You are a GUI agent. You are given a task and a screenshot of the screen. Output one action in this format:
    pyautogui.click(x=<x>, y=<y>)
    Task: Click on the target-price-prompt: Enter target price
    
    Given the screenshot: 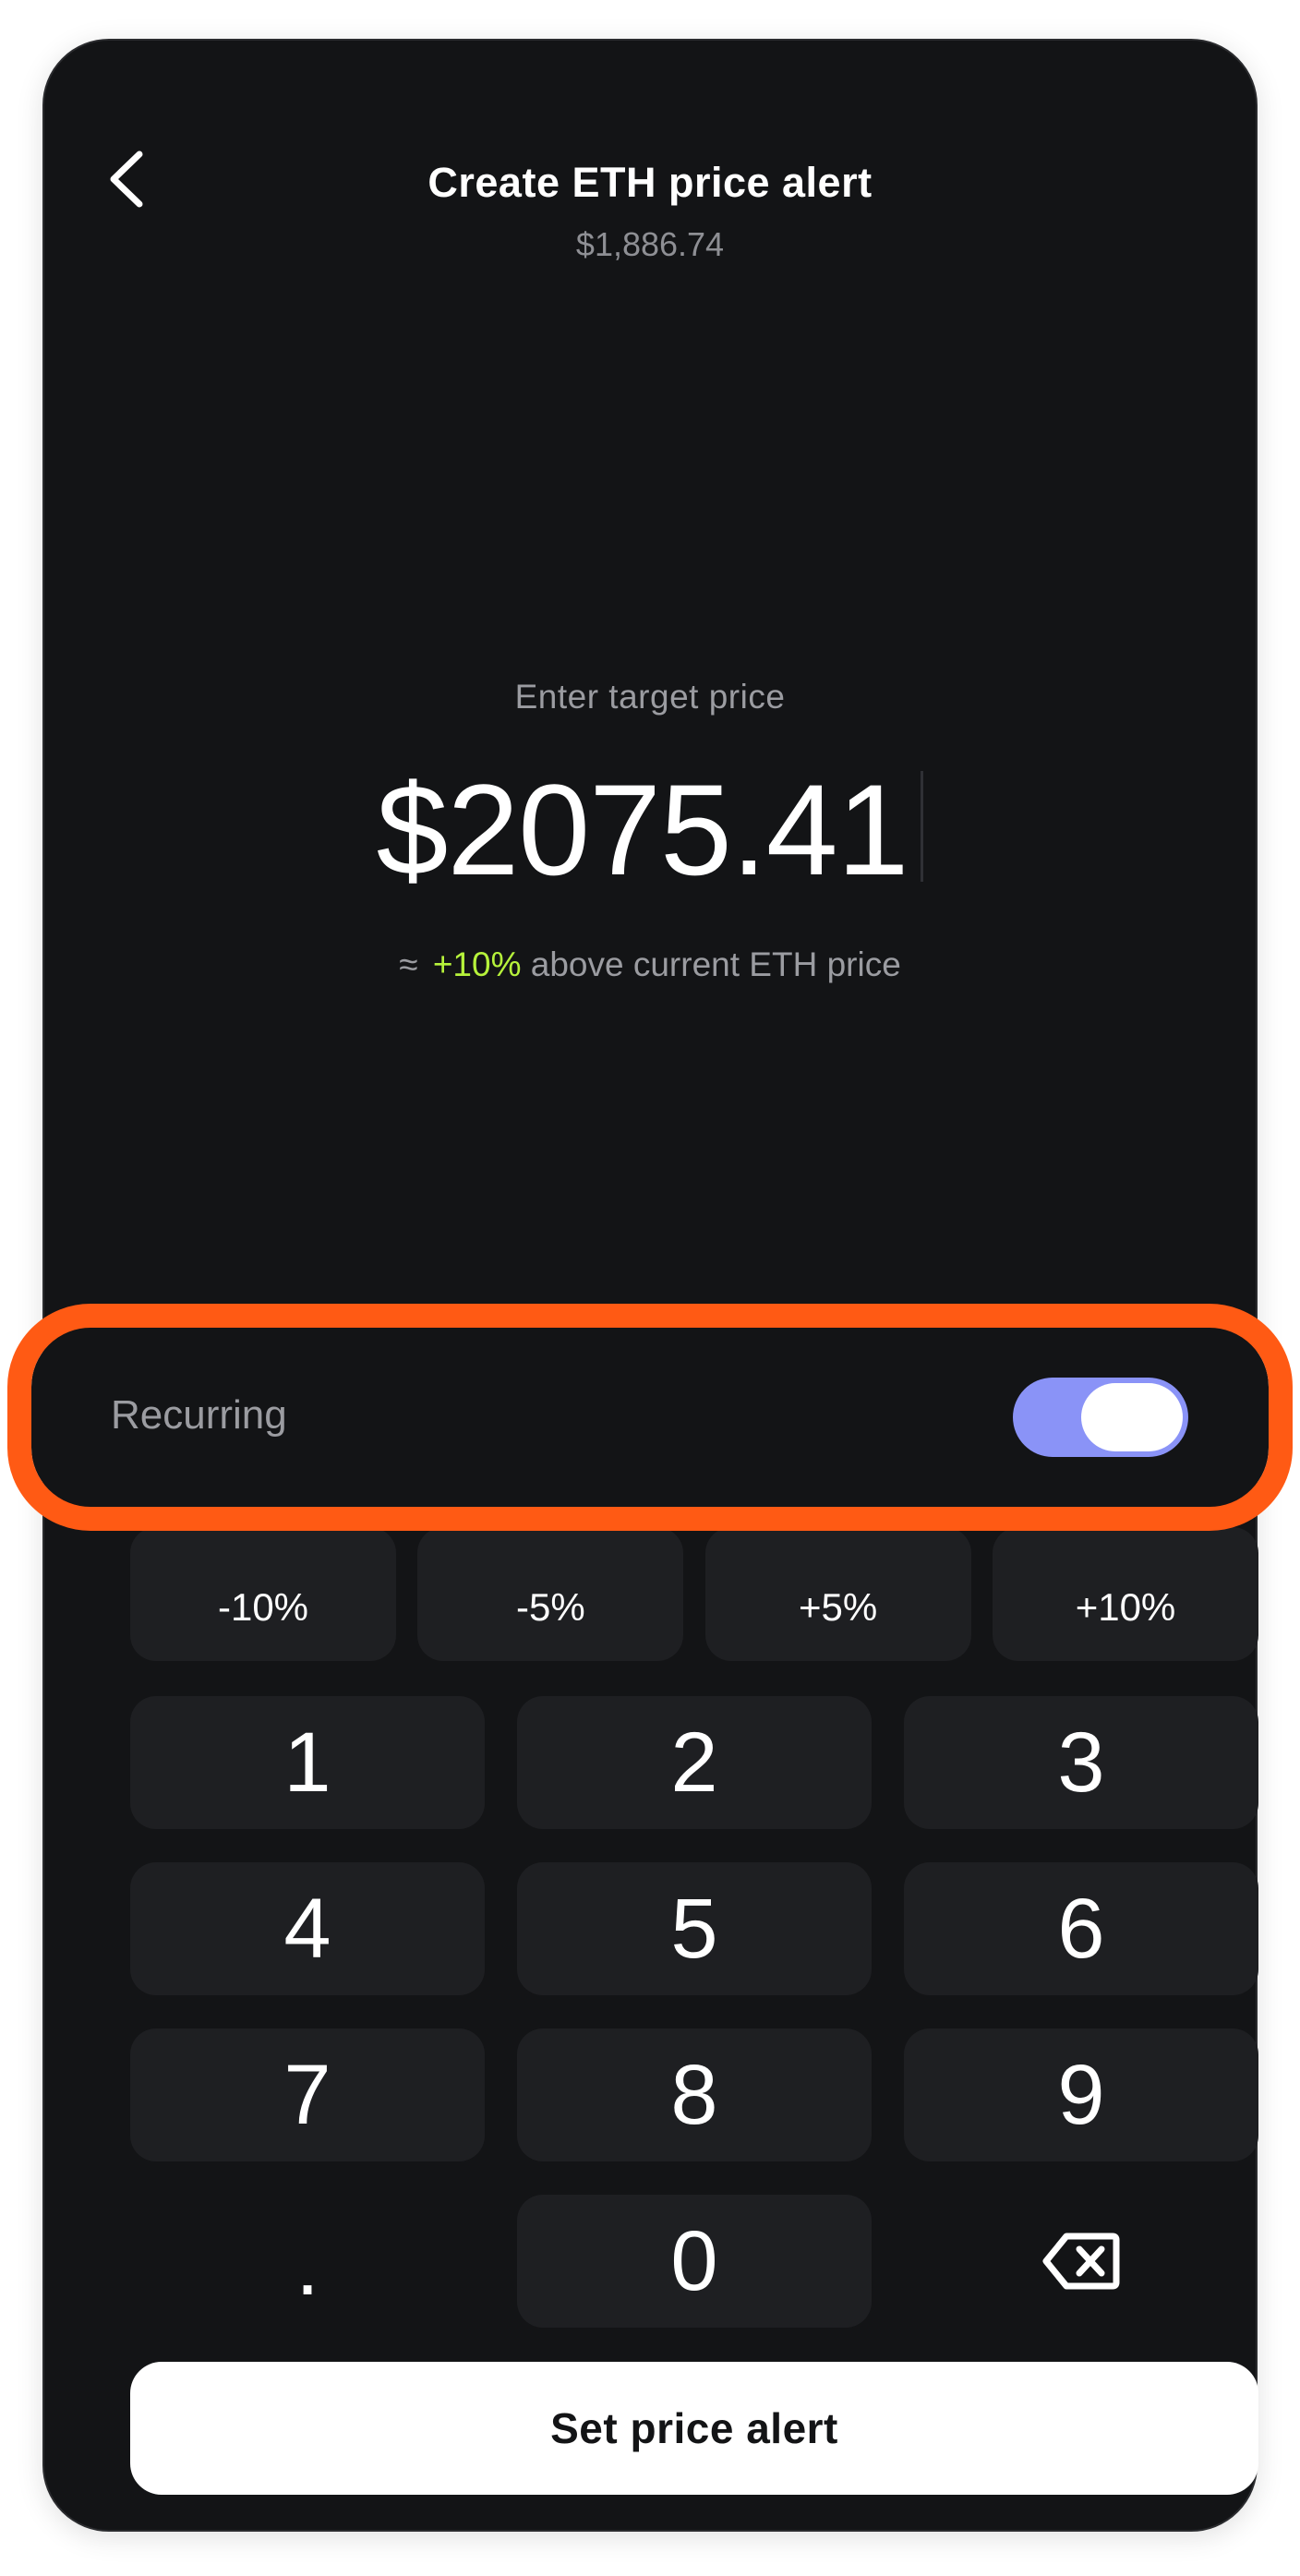 What is the action you would take?
    pyautogui.click(x=650, y=697)
    